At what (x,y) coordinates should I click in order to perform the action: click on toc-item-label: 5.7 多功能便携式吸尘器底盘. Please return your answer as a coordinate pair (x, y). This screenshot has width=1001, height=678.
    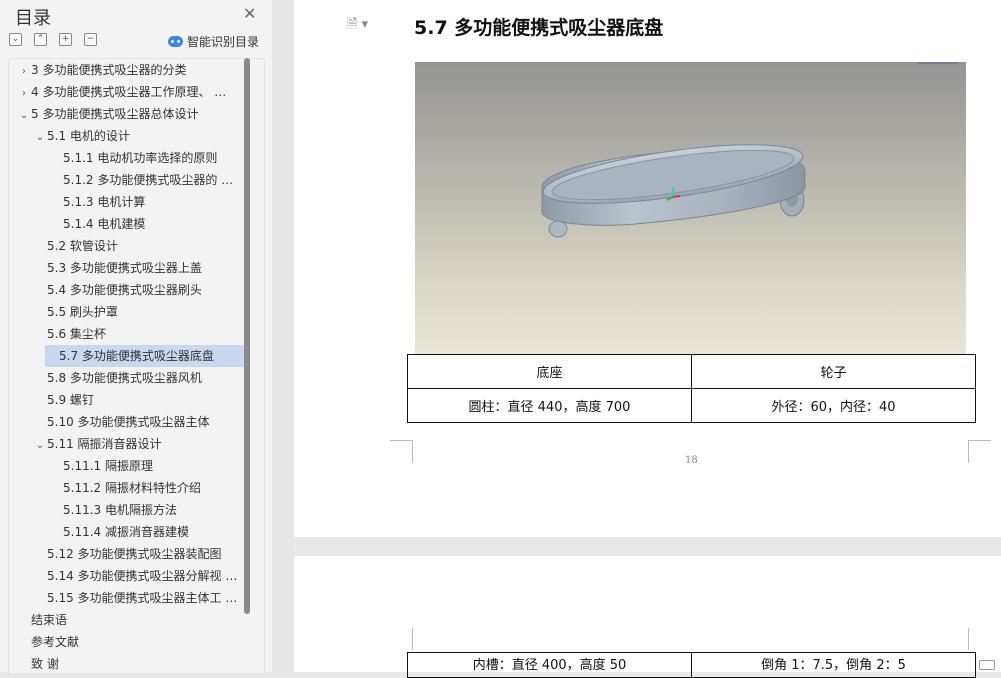
    Looking at the image, I should click on (136, 356).